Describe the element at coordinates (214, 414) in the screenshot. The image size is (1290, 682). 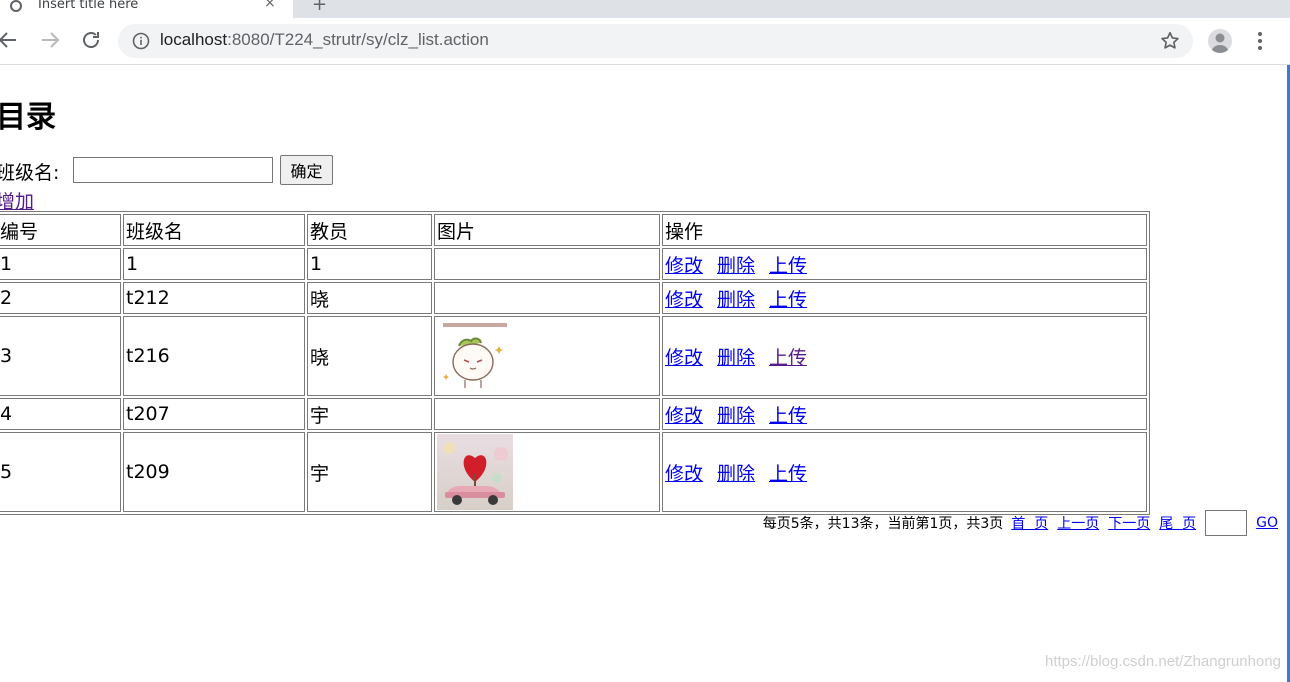
I see `cell-name: t207` at that location.